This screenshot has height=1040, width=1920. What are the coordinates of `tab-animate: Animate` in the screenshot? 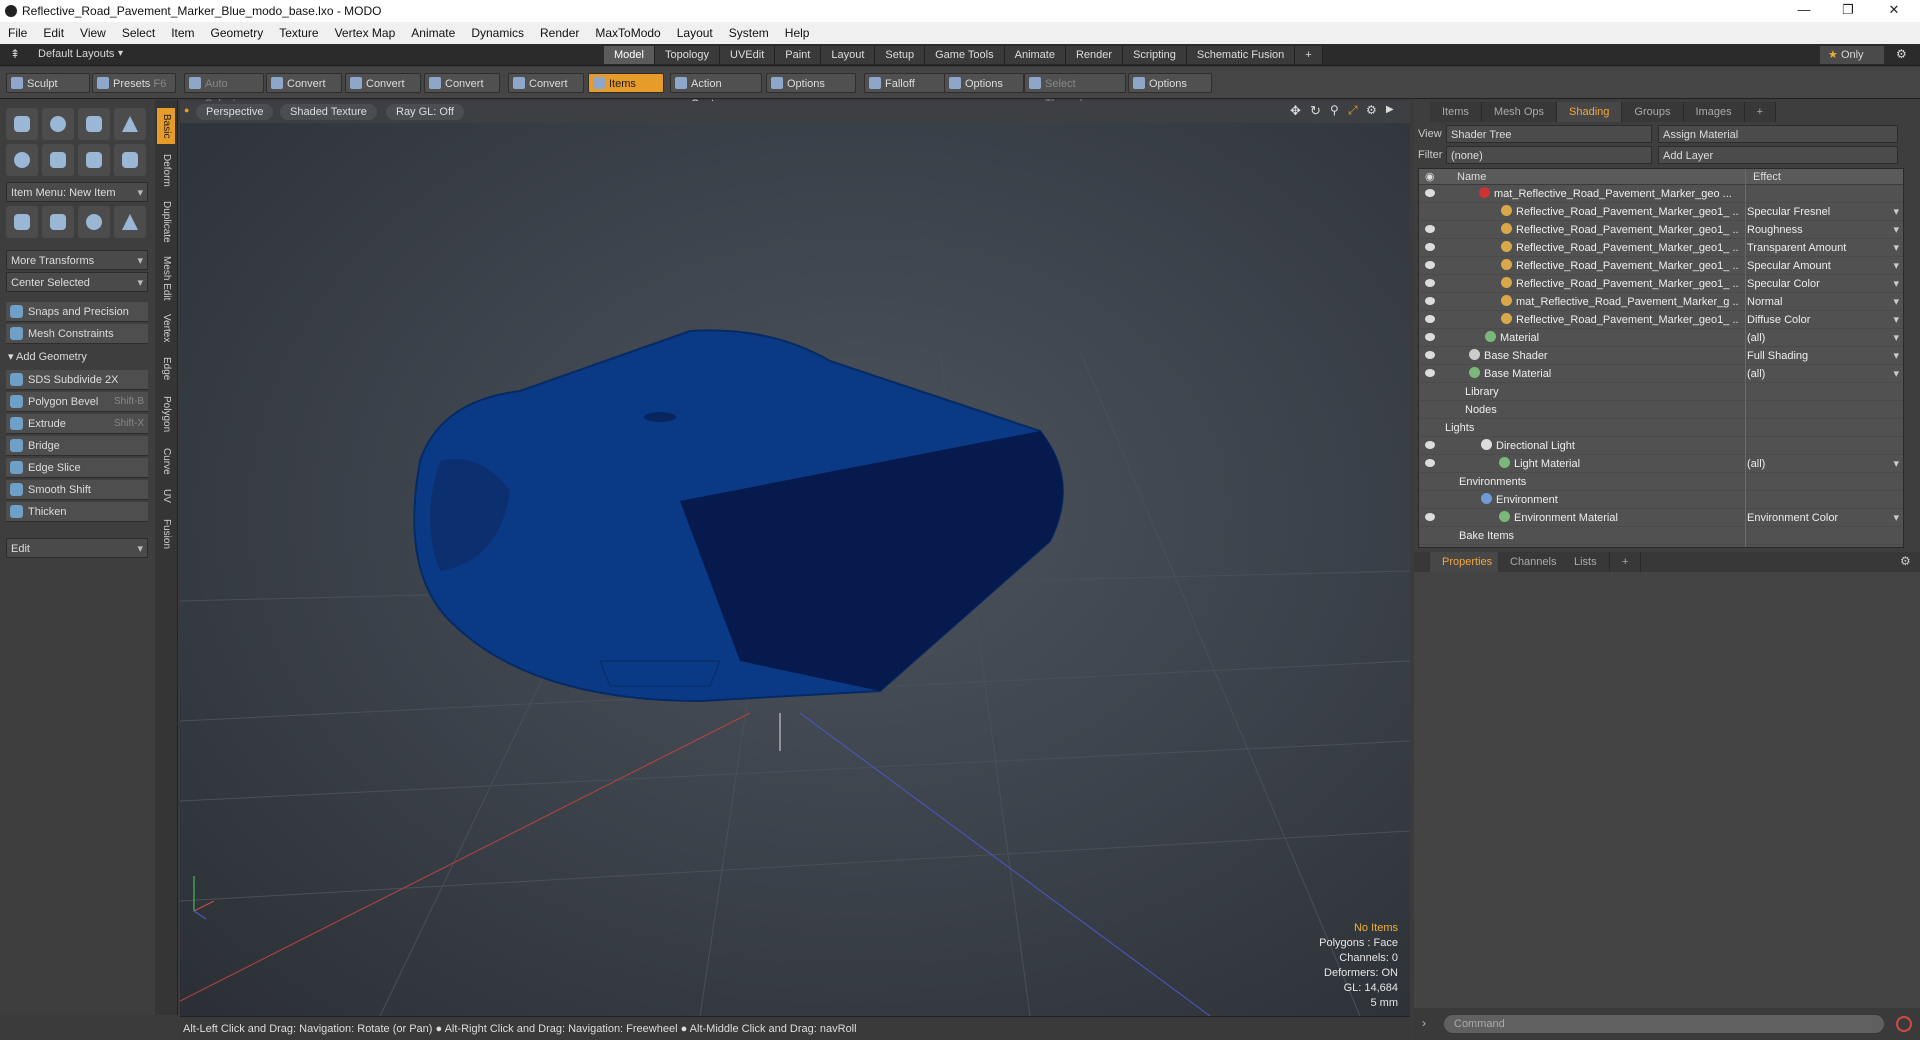 It's located at (1035, 55).